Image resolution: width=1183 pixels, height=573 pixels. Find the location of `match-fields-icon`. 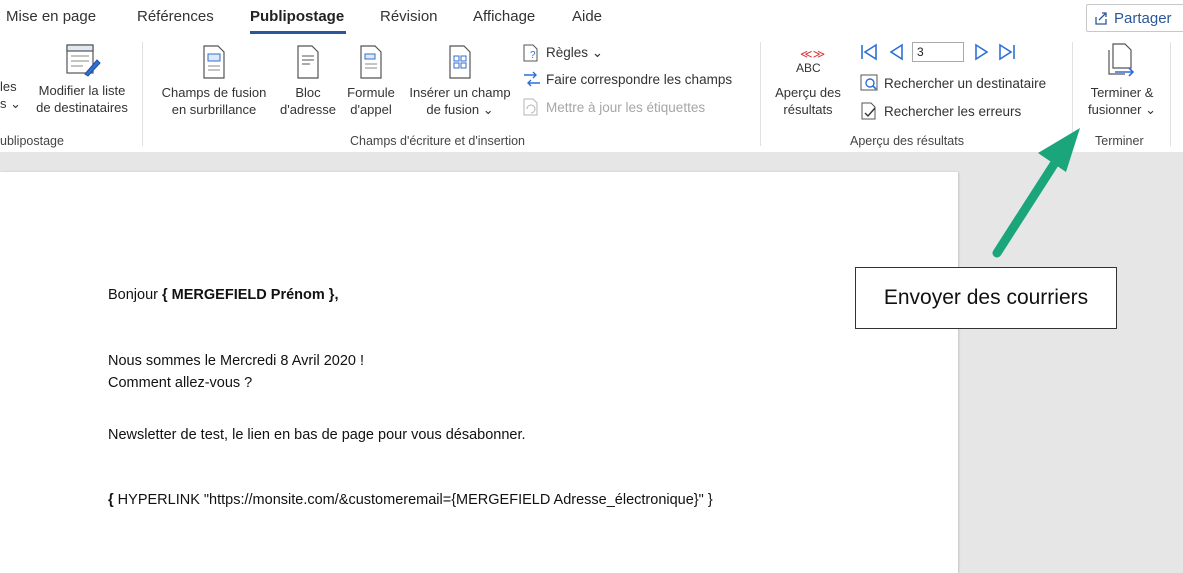

match-fields-icon is located at coordinates (532, 79).